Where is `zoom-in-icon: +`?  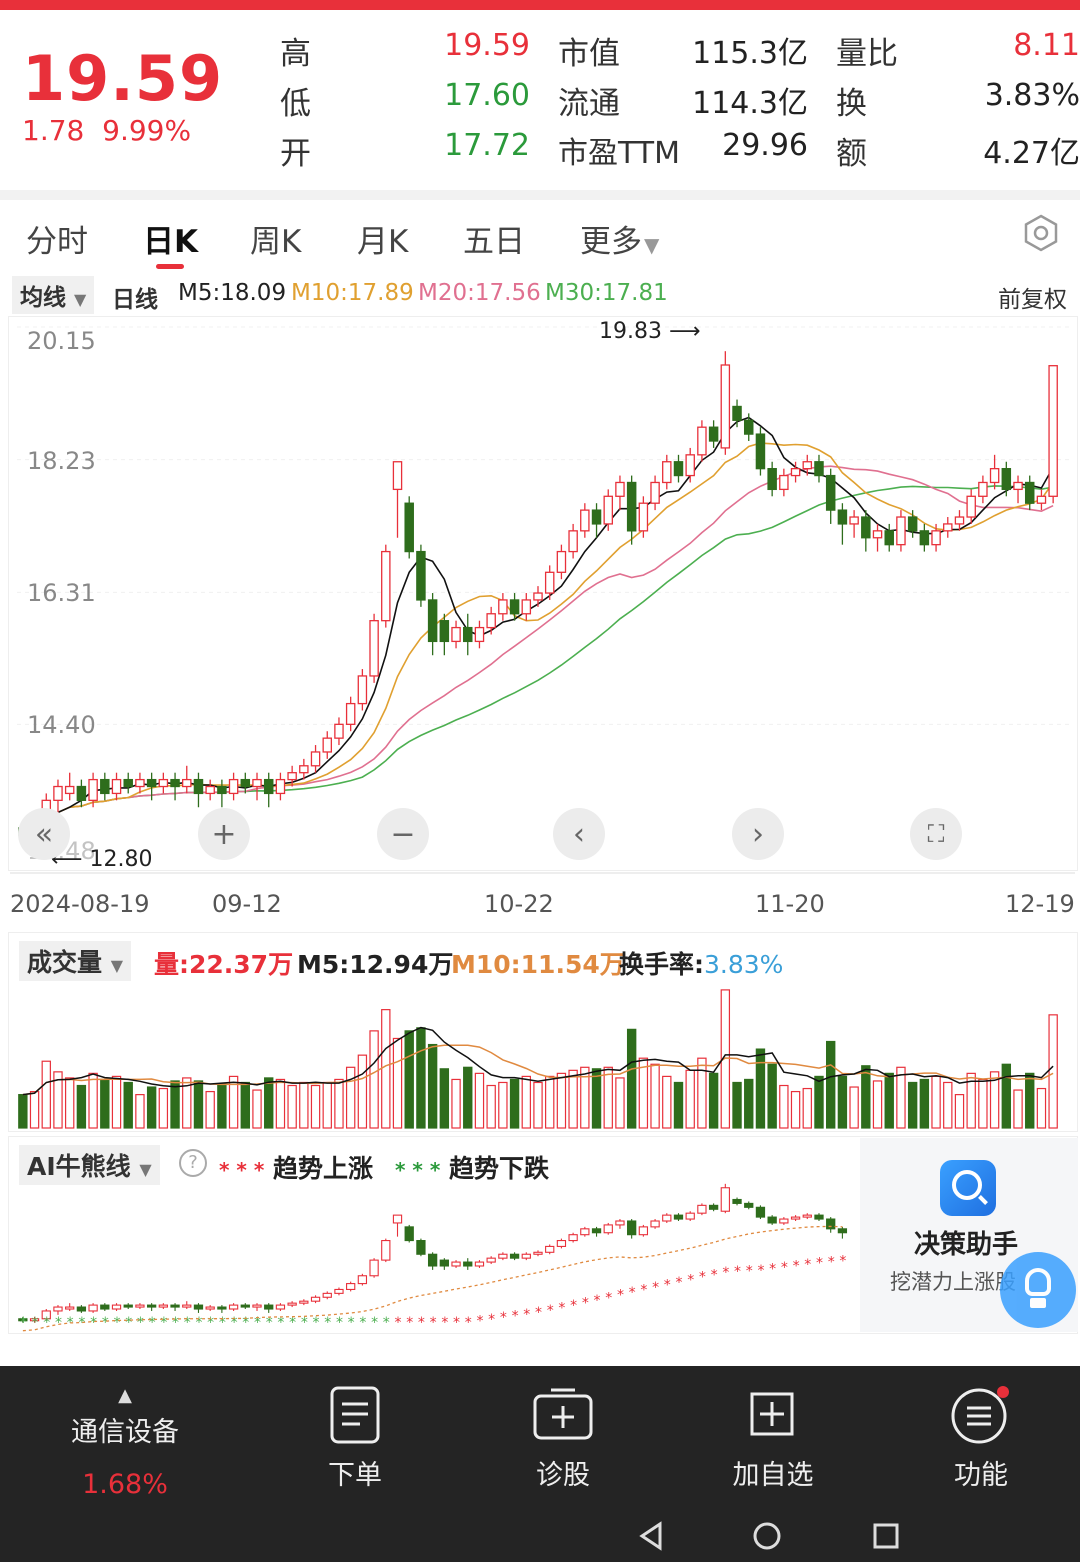 zoom-in-icon: + is located at coordinates (224, 834).